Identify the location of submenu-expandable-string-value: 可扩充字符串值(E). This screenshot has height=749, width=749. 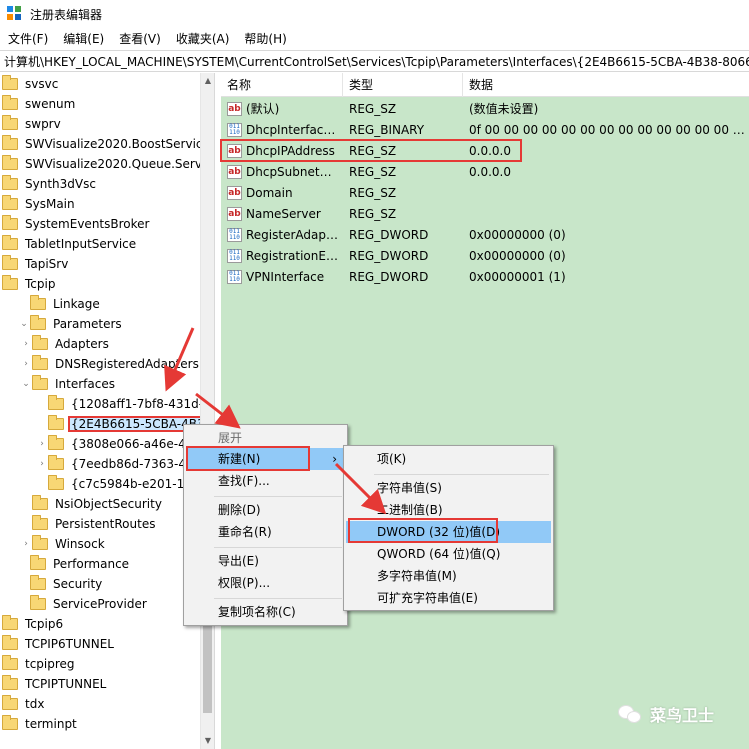
(448, 598).